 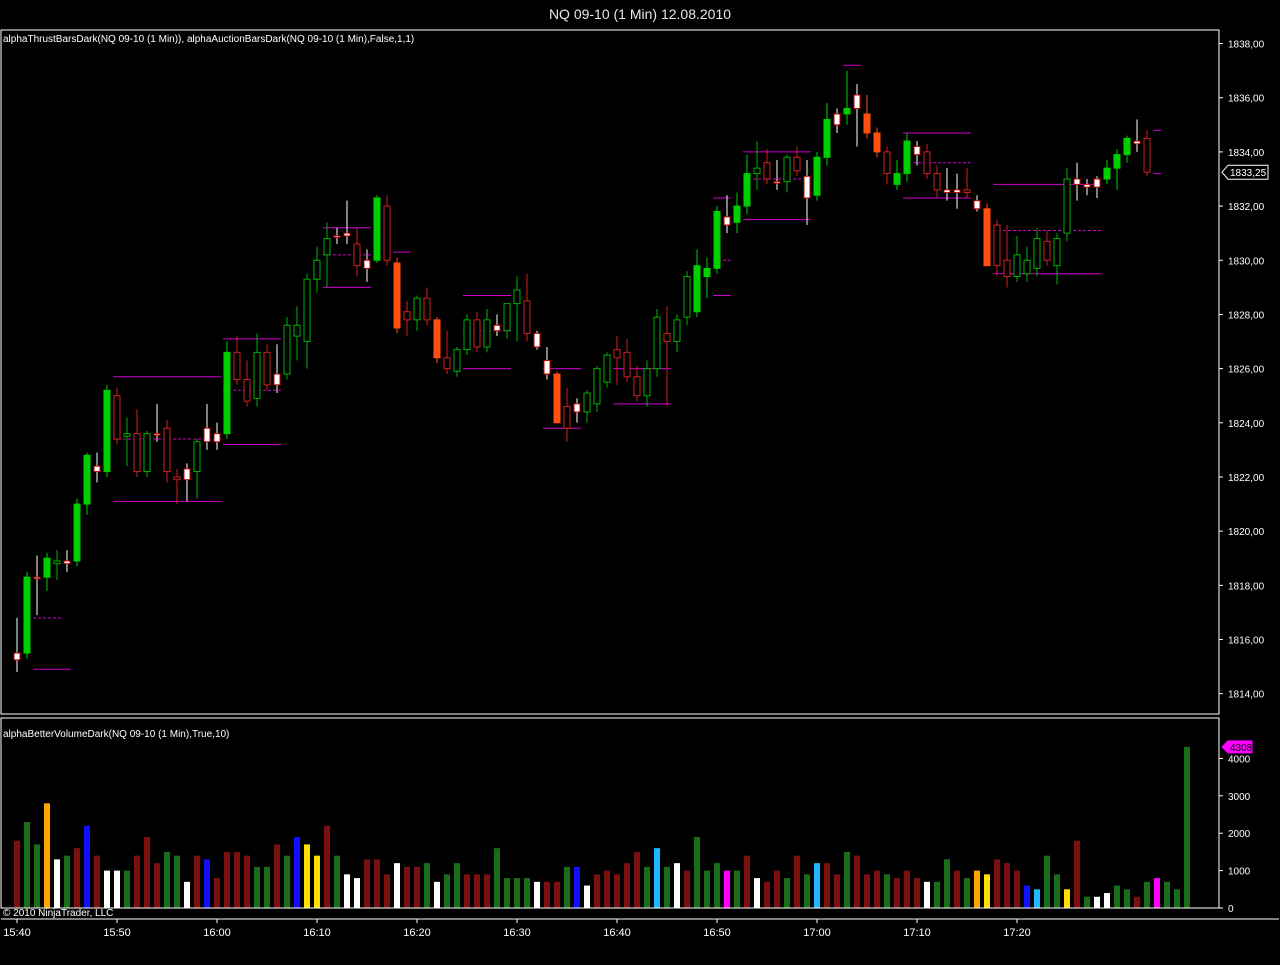 What do you see at coordinates (417, 933) in the screenshot?
I see `time-tick-label: 16:20` at bounding box center [417, 933].